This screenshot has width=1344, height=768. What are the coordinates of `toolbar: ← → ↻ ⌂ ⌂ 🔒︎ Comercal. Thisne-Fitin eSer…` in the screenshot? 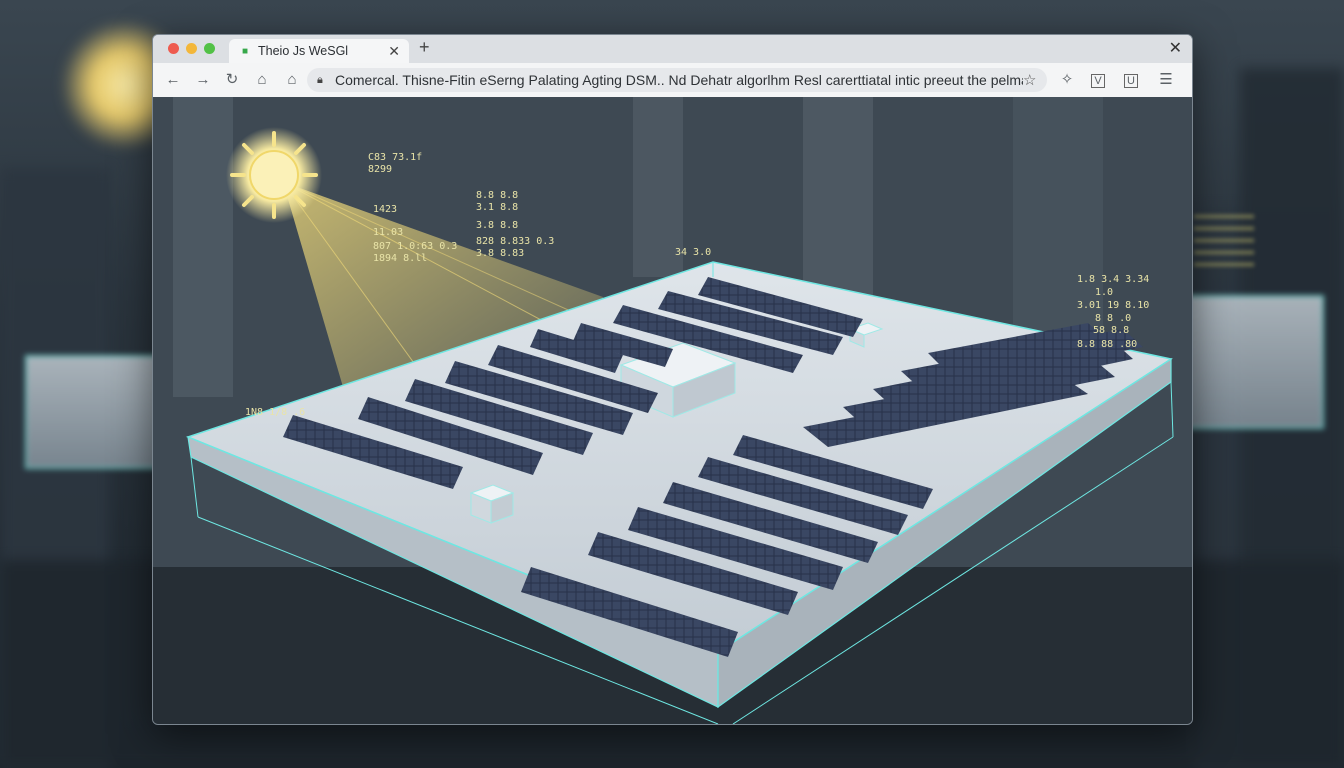 It's located at (672, 80).